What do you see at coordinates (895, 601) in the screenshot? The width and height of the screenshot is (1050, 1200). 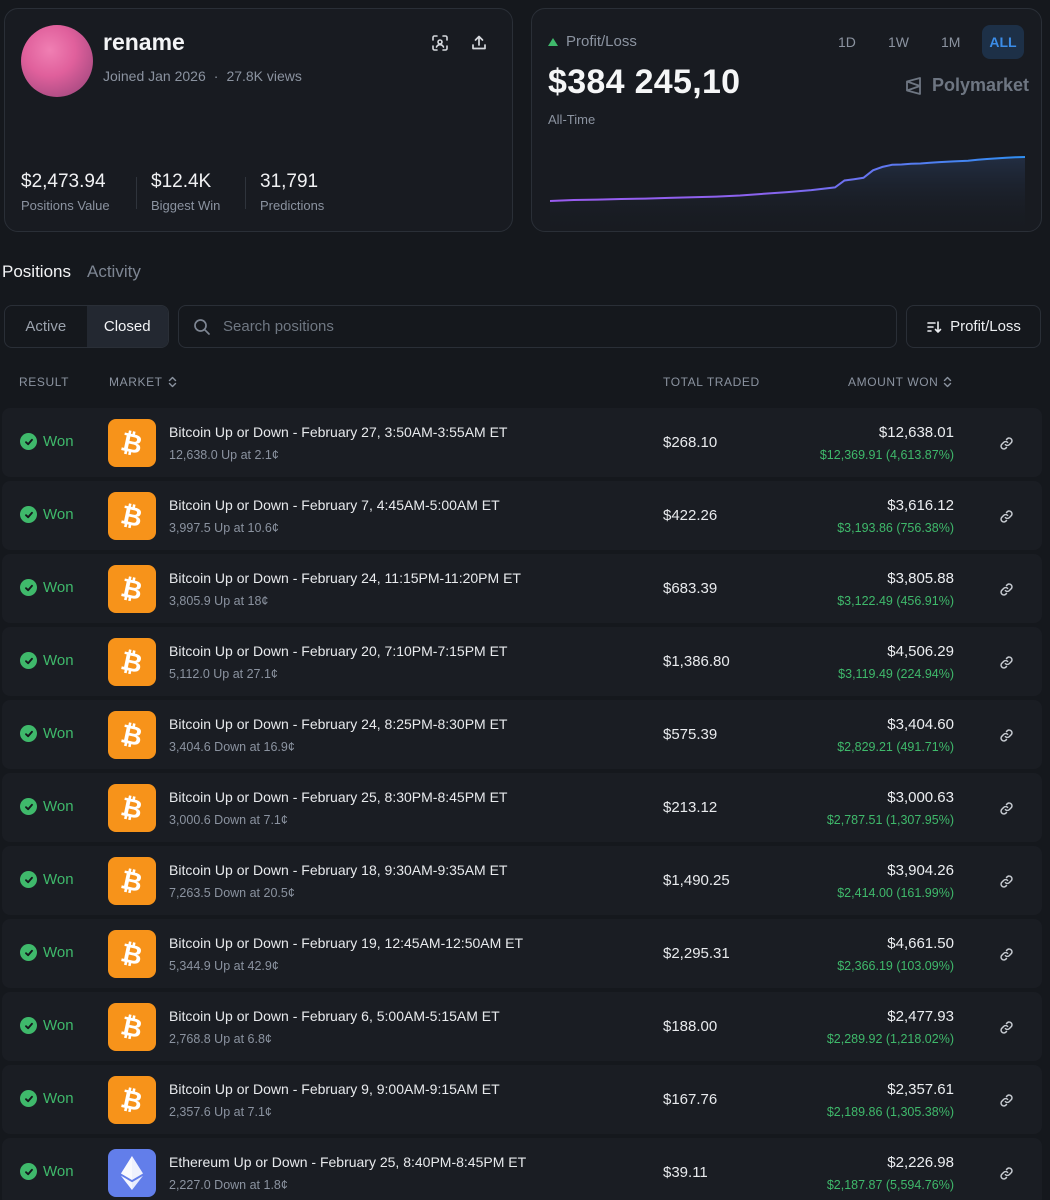 I see `profit-value: $3,122.49 (456.91%)` at bounding box center [895, 601].